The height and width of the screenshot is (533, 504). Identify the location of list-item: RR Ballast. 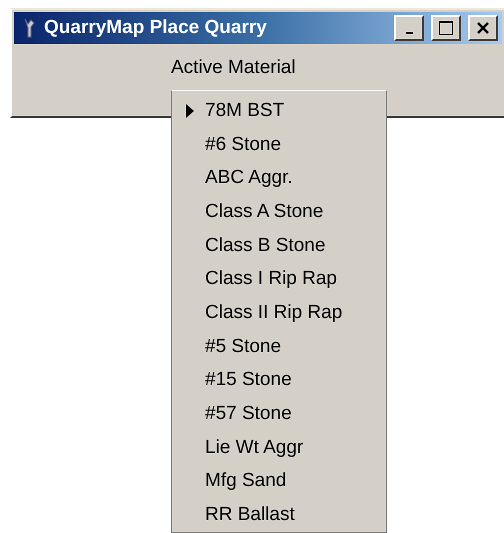
(279, 515).